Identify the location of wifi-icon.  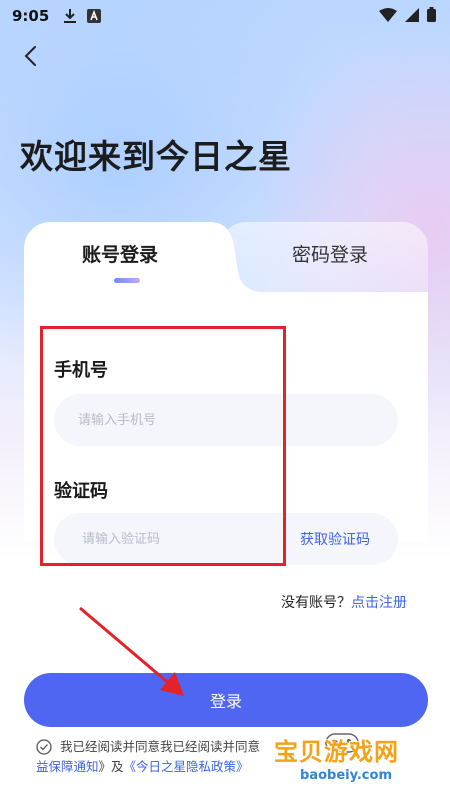
(388, 16).